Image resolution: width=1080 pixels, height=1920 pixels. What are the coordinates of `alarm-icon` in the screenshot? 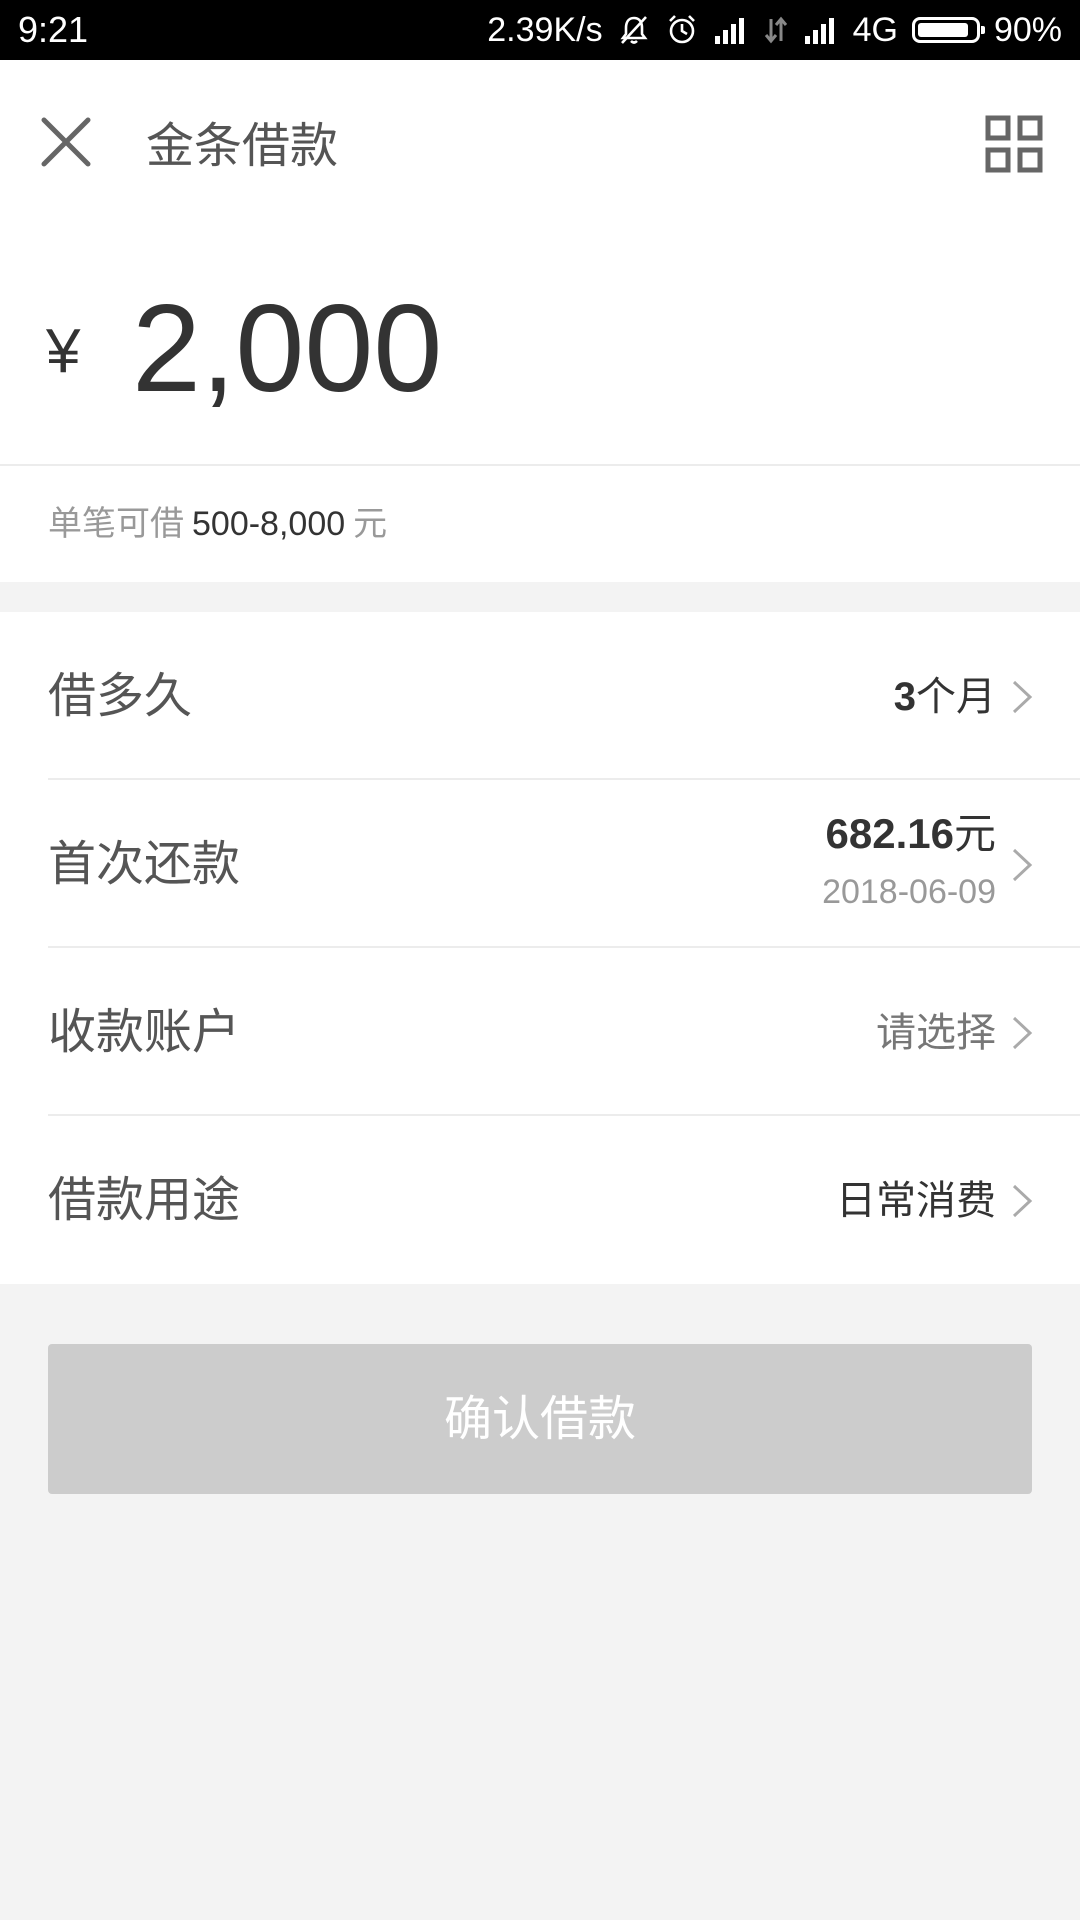 It's located at (682, 30).